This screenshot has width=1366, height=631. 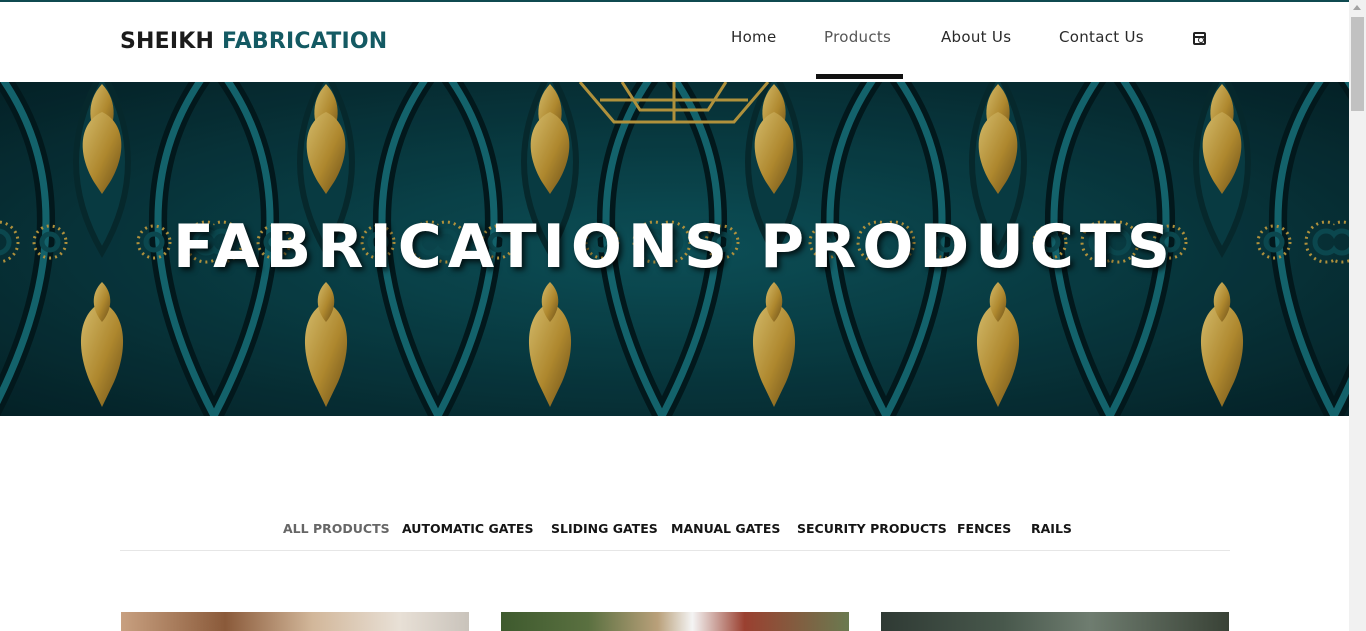 I want to click on tab-sliding-gates: SLIDING GATES, so click(x=604, y=528).